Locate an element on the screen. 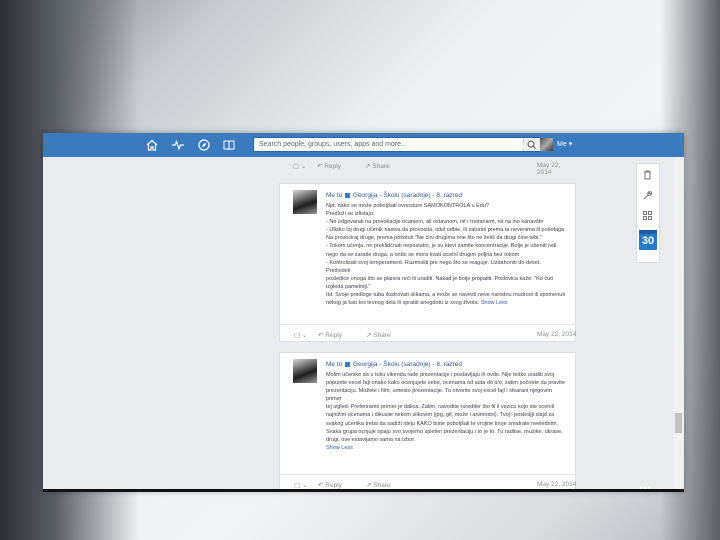  chevron-down-icon: ▾ is located at coordinates (570, 144).